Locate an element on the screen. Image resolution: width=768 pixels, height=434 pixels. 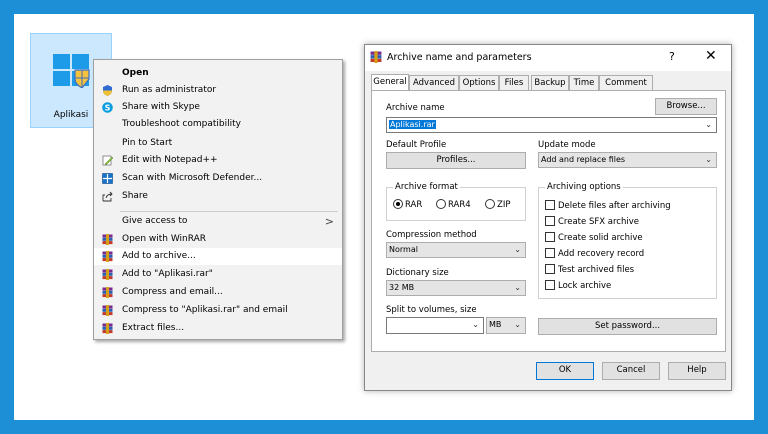
menu-item-compress-to-email: Compress to "Aplikasi.rar" and email is located at coordinates (218, 310).